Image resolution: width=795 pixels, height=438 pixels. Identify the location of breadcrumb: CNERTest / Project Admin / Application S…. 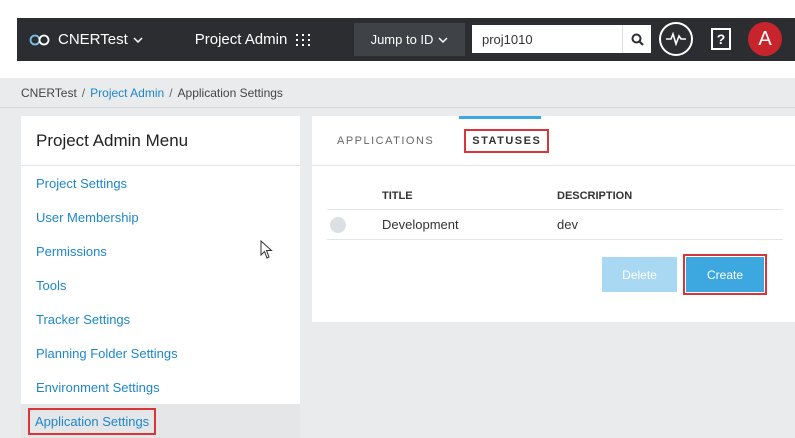
(397, 93).